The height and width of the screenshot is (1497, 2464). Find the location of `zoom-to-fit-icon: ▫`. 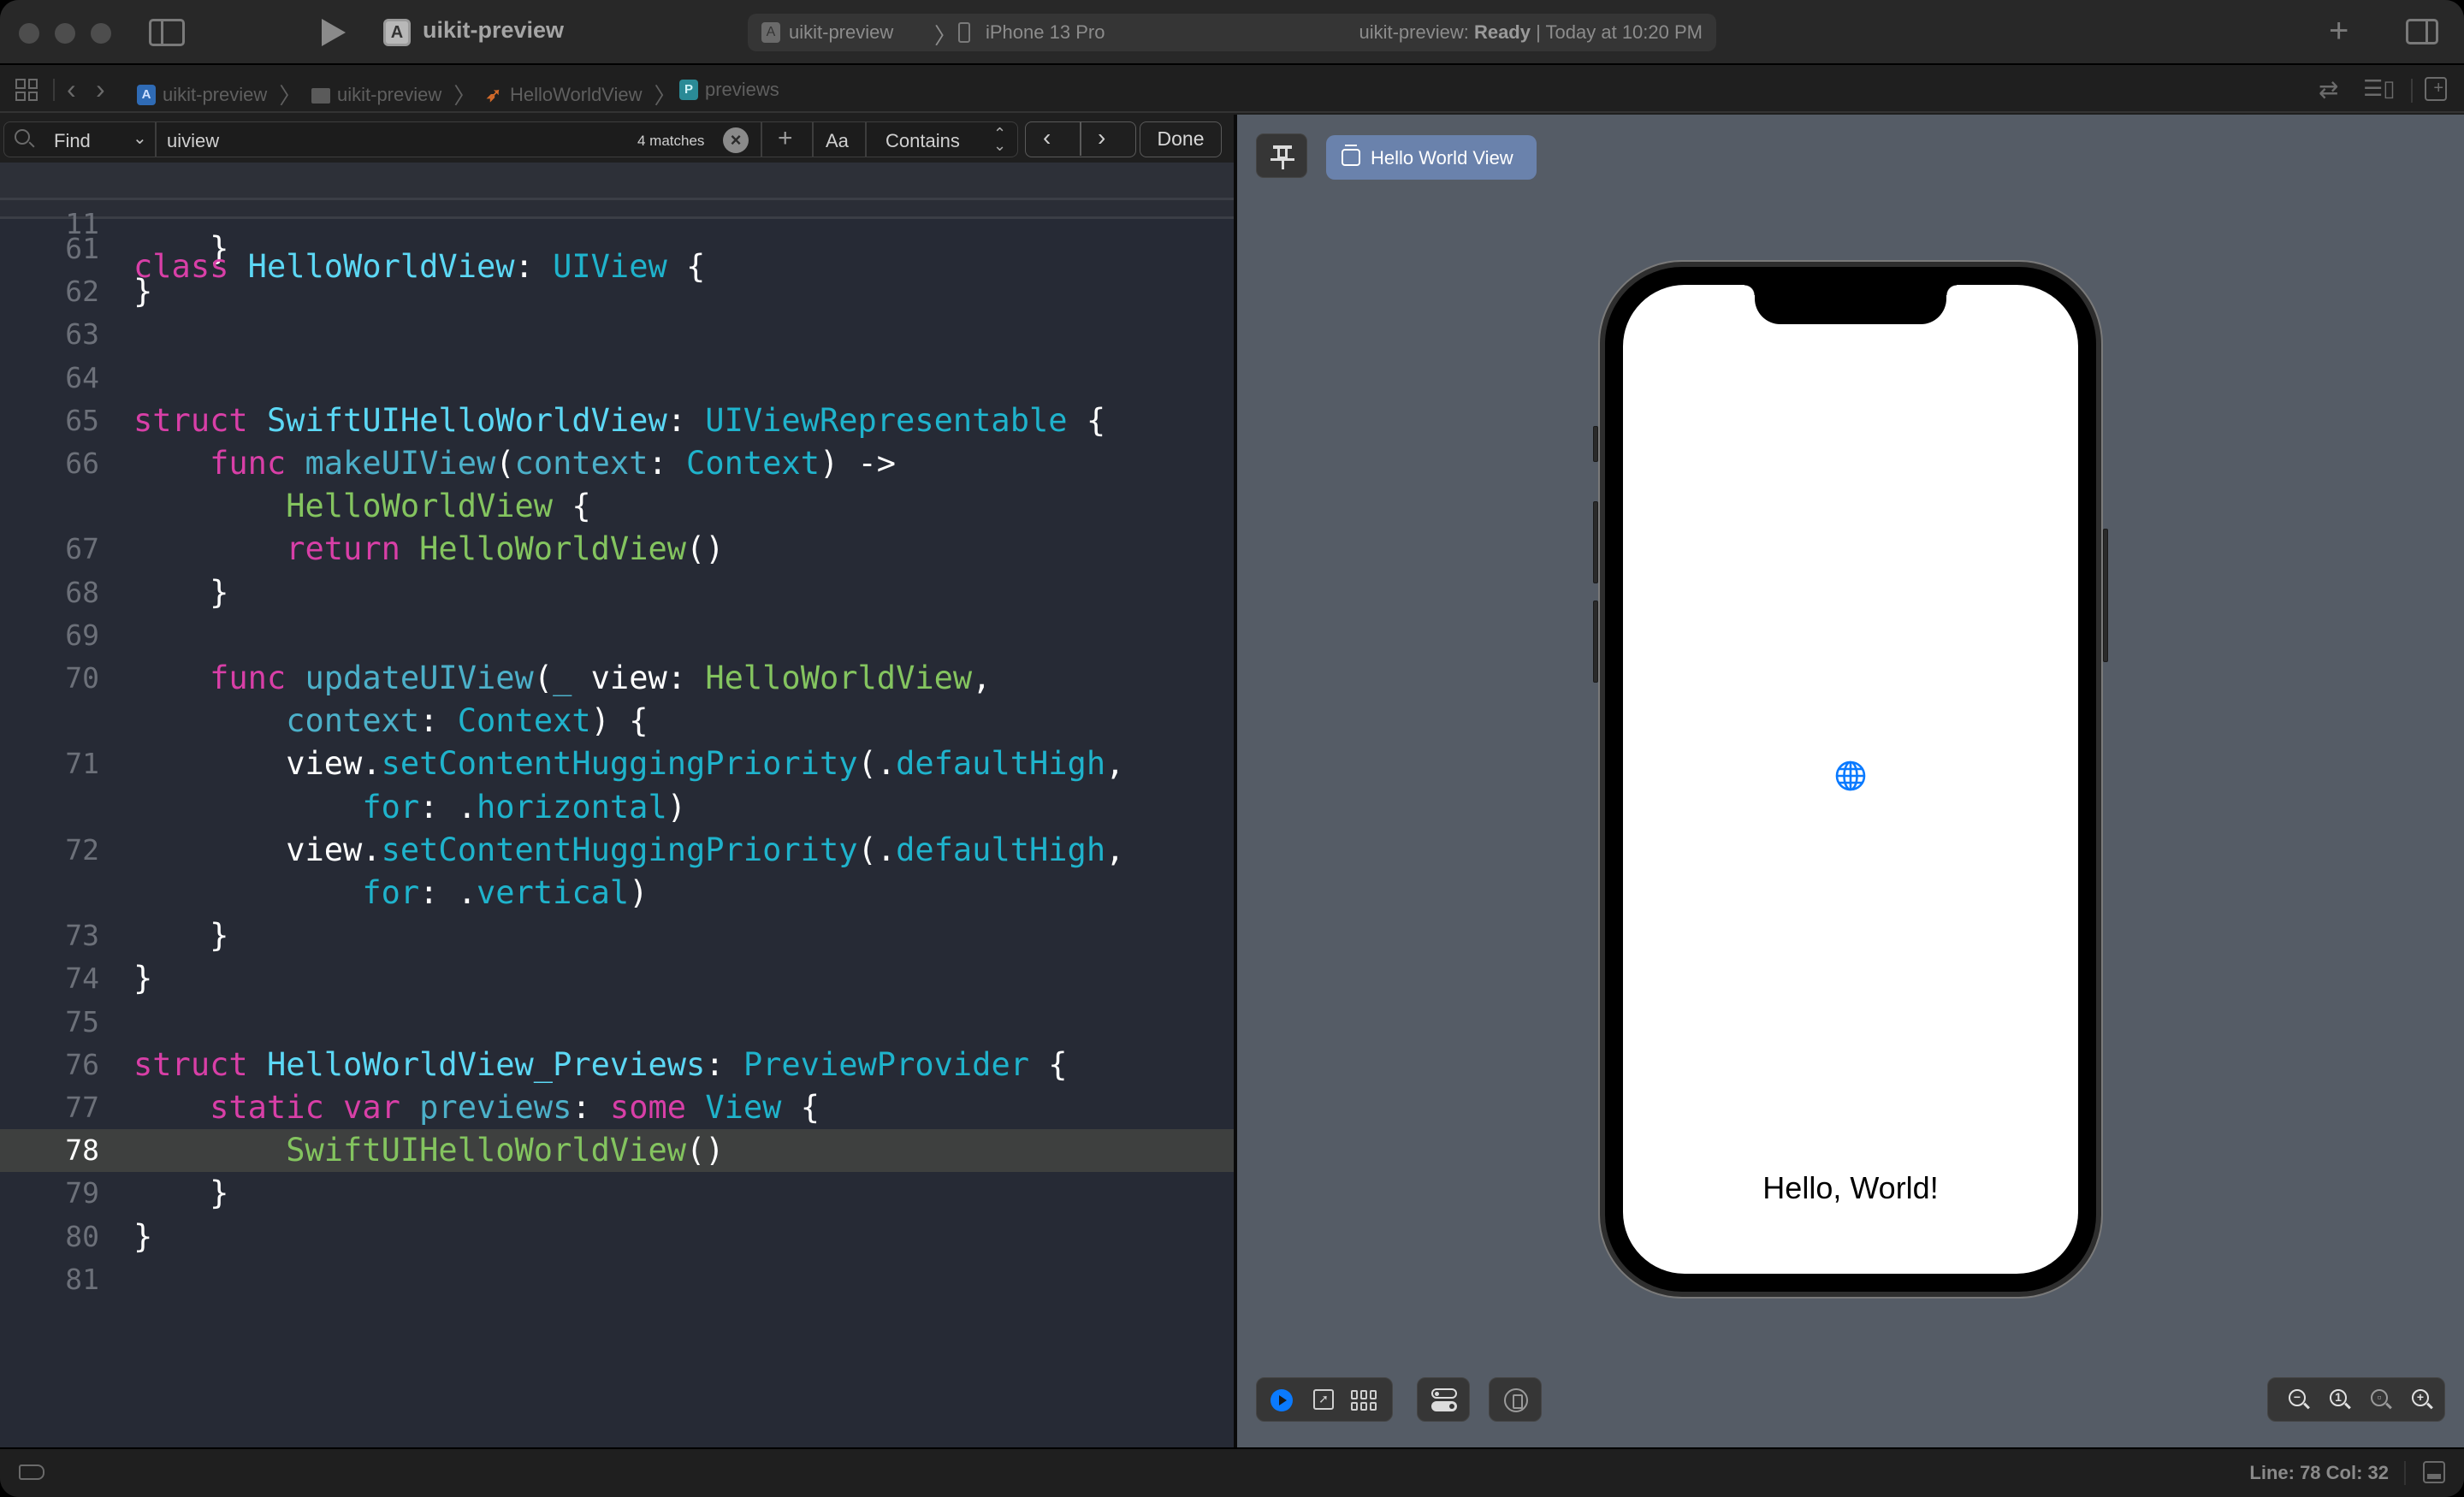

zoom-to-fit-icon: ▫ is located at coordinates (2382, 1400).